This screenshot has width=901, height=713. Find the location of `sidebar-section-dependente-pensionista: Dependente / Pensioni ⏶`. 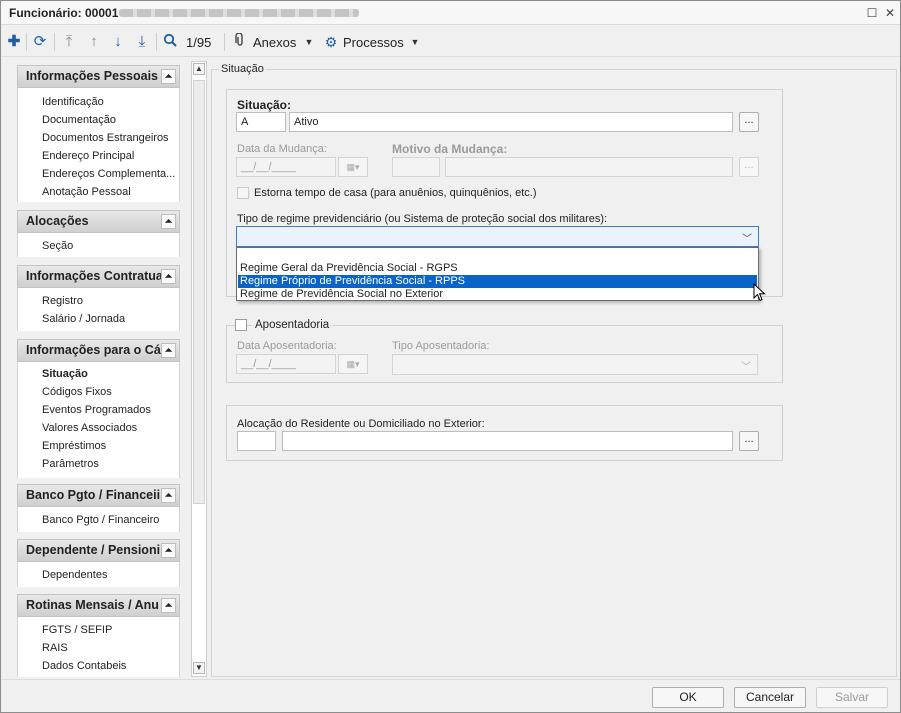

sidebar-section-dependente-pensionista: Dependente / Pensioni ⏶ is located at coordinates (98, 550).